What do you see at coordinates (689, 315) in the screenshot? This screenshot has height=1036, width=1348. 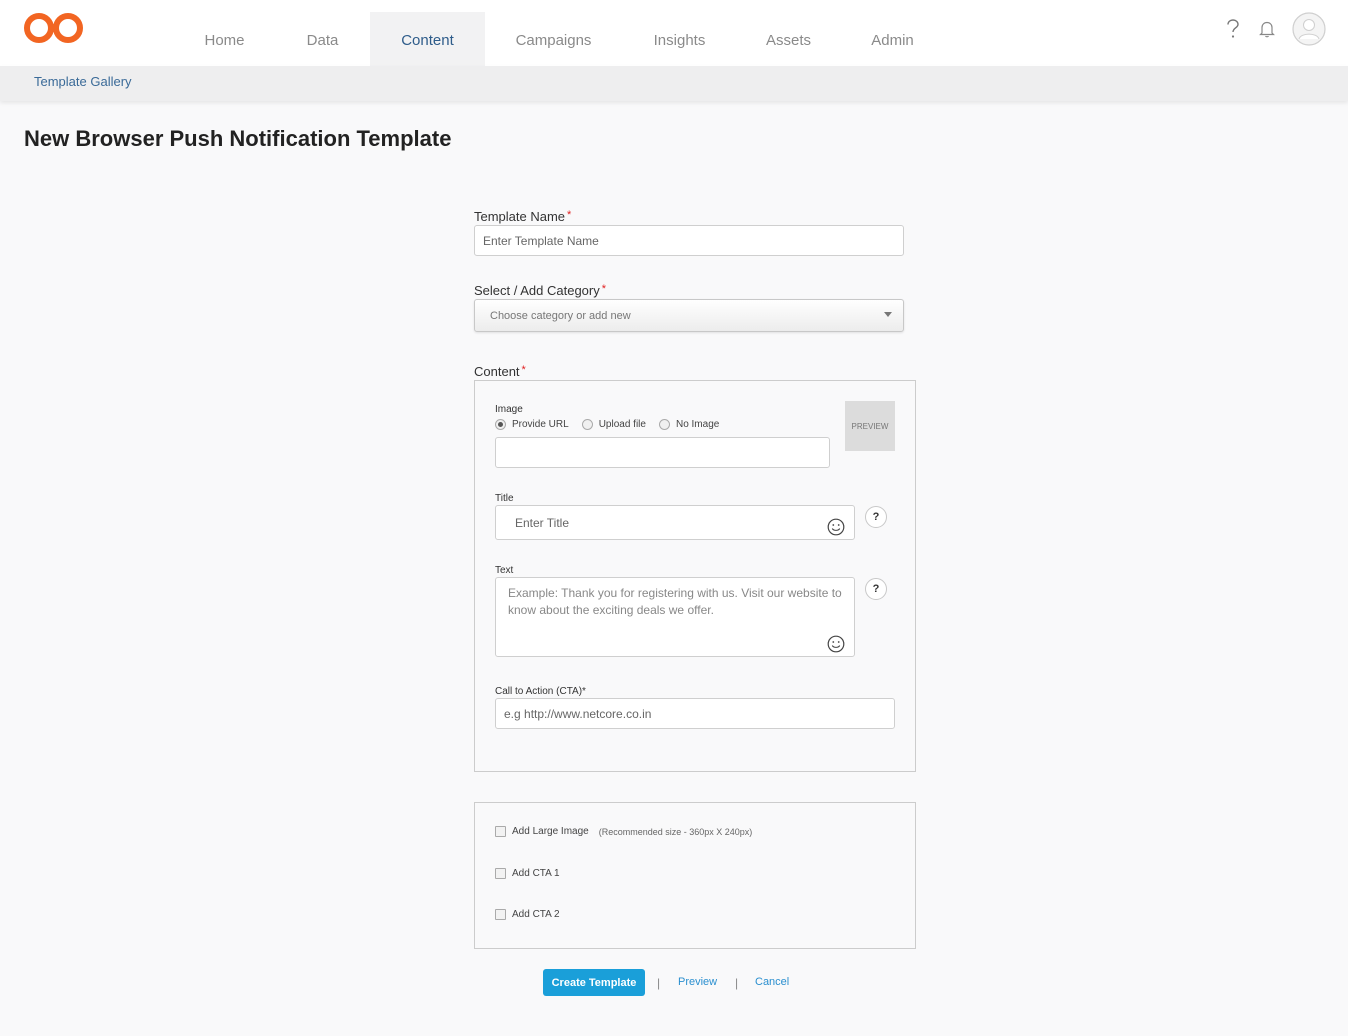 I see `category-select: Choose category or add new` at bounding box center [689, 315].